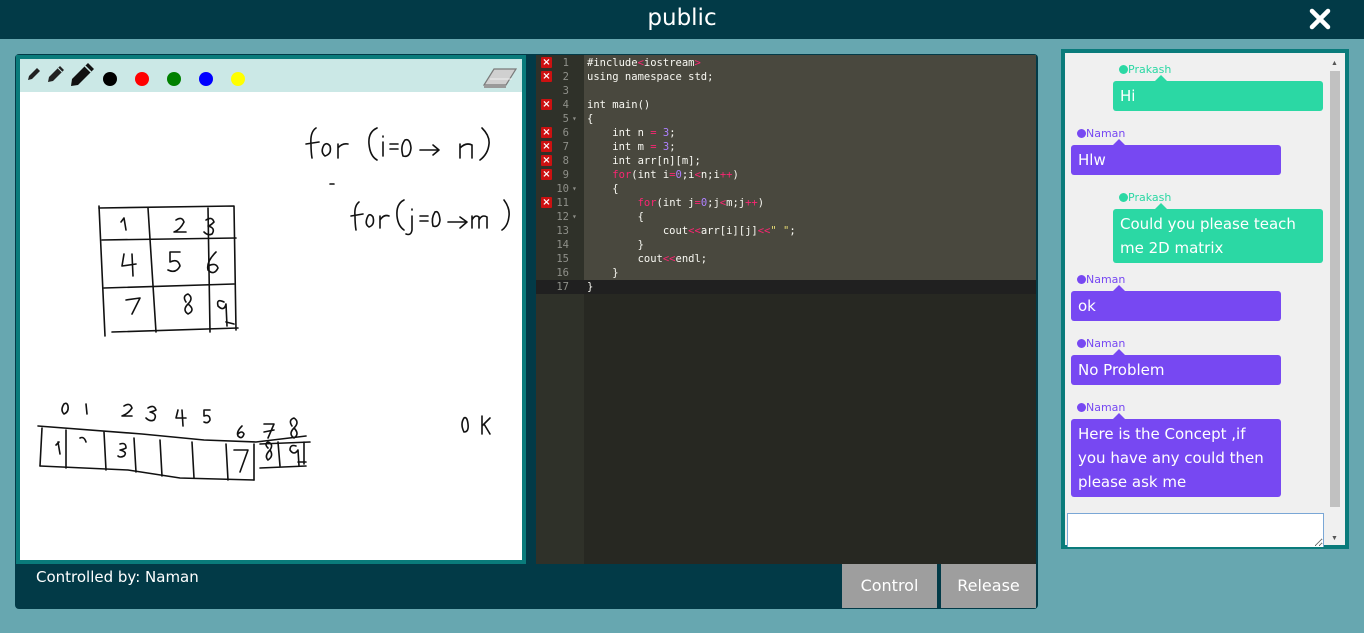 The image size is (1364, 633). I want to click on eraser-icon, so click(500, 76).